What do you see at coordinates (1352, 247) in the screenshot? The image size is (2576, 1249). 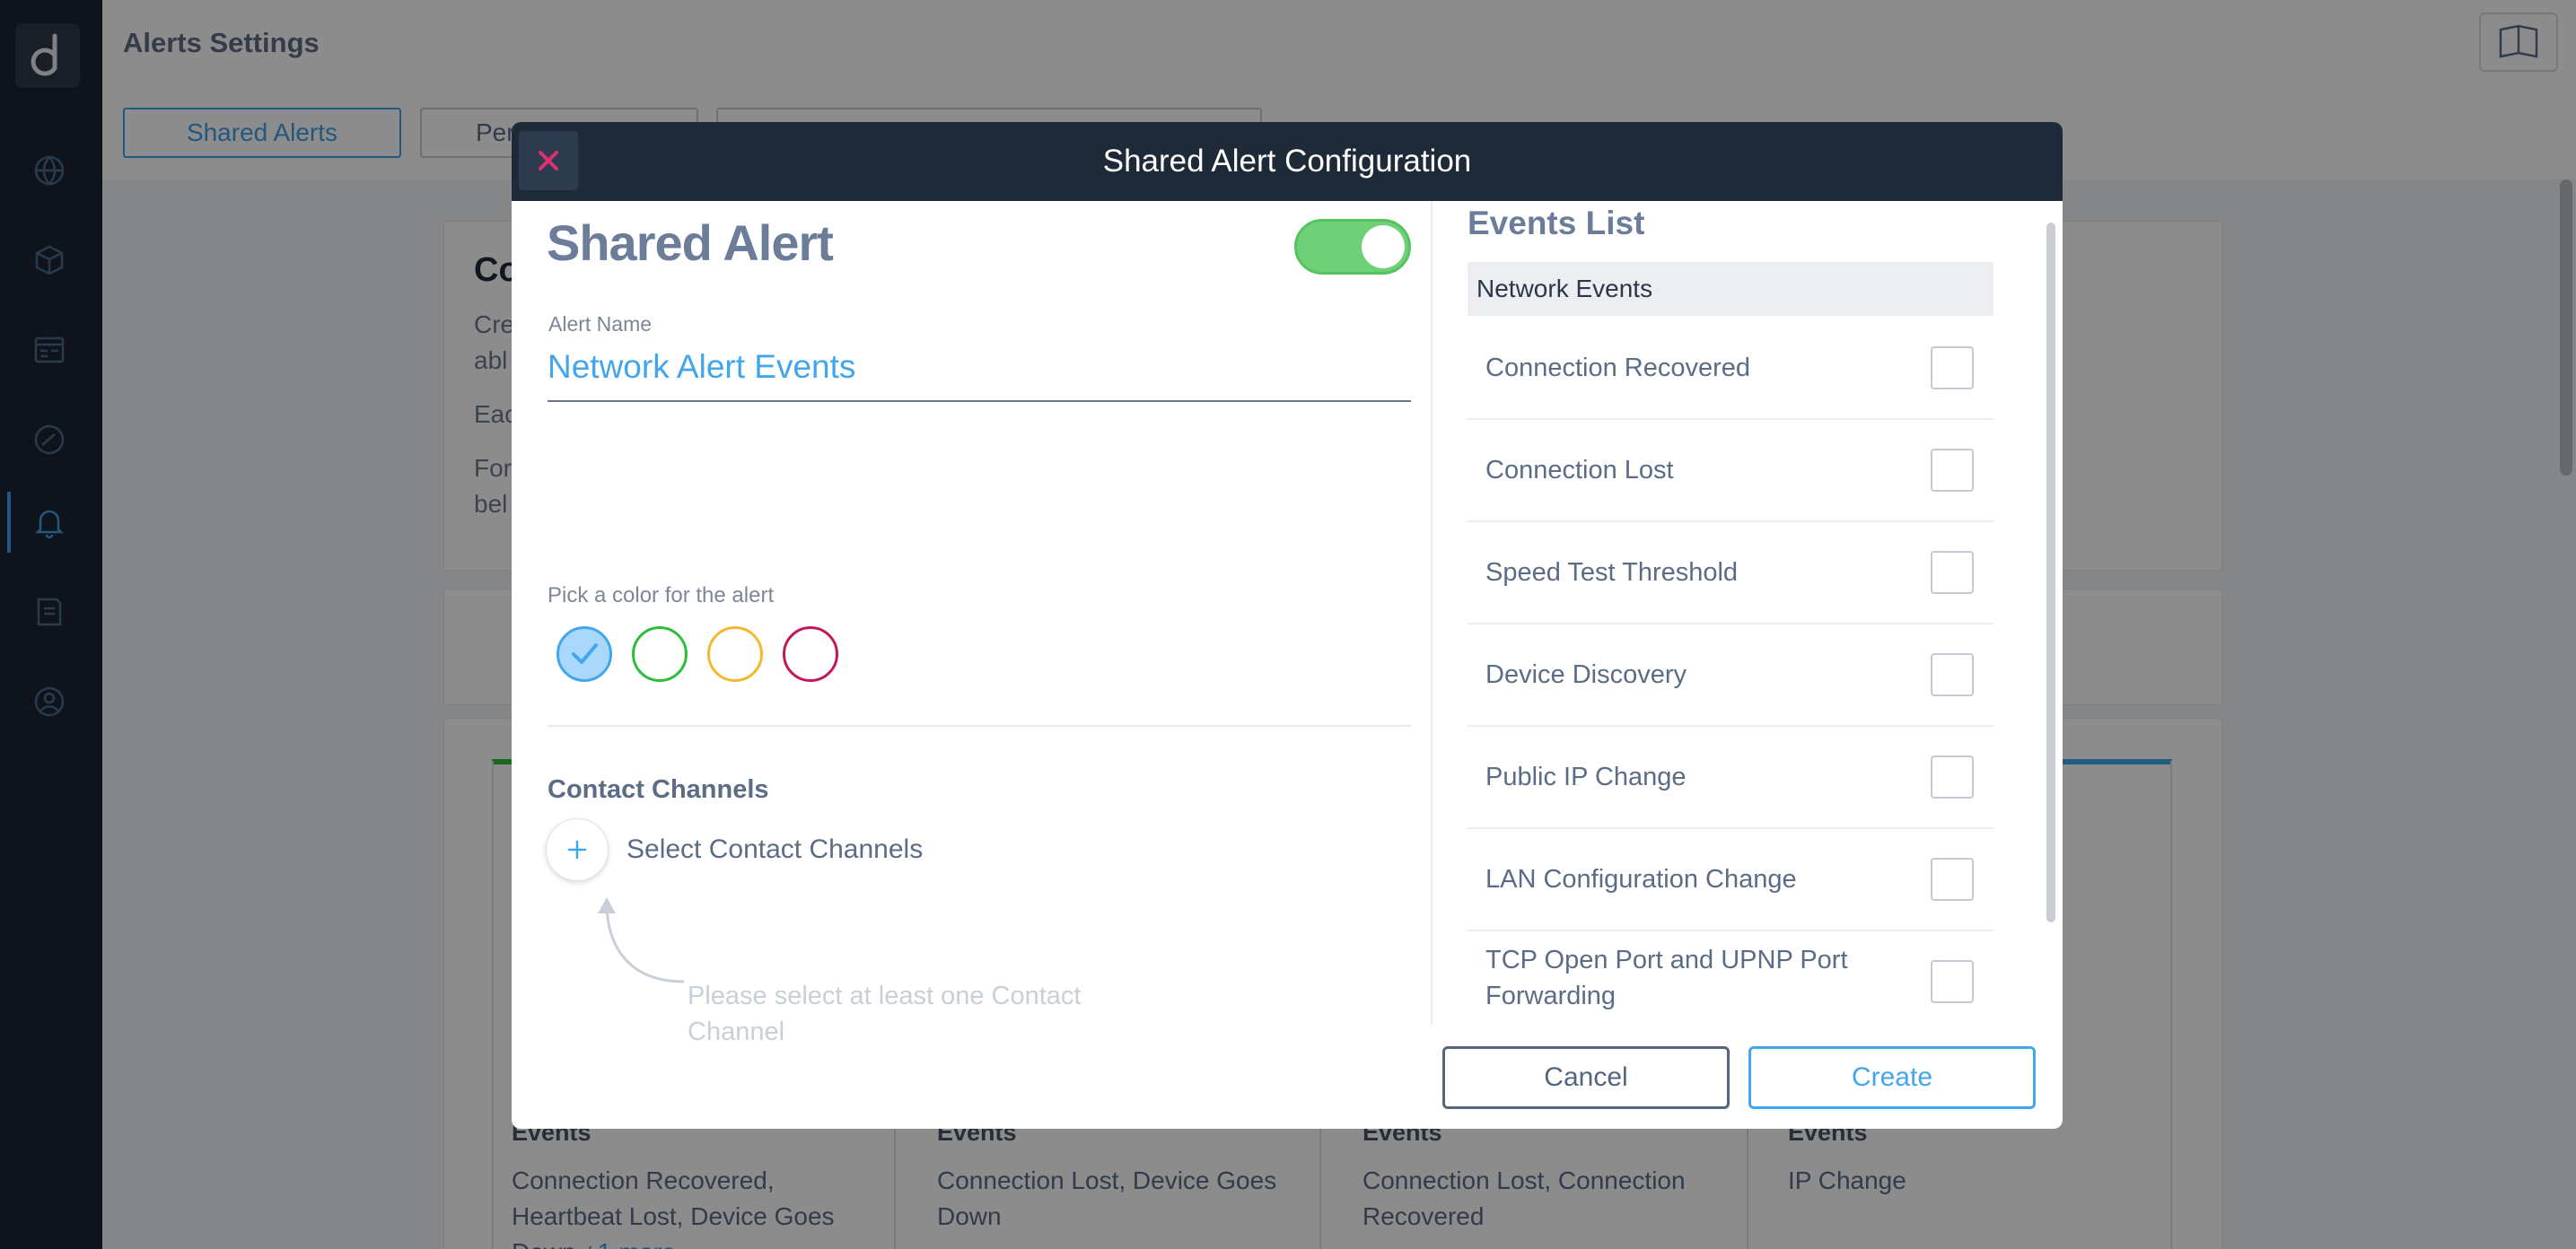 I see `alert-enabled-toggle` at bounding box center [1352, 247].